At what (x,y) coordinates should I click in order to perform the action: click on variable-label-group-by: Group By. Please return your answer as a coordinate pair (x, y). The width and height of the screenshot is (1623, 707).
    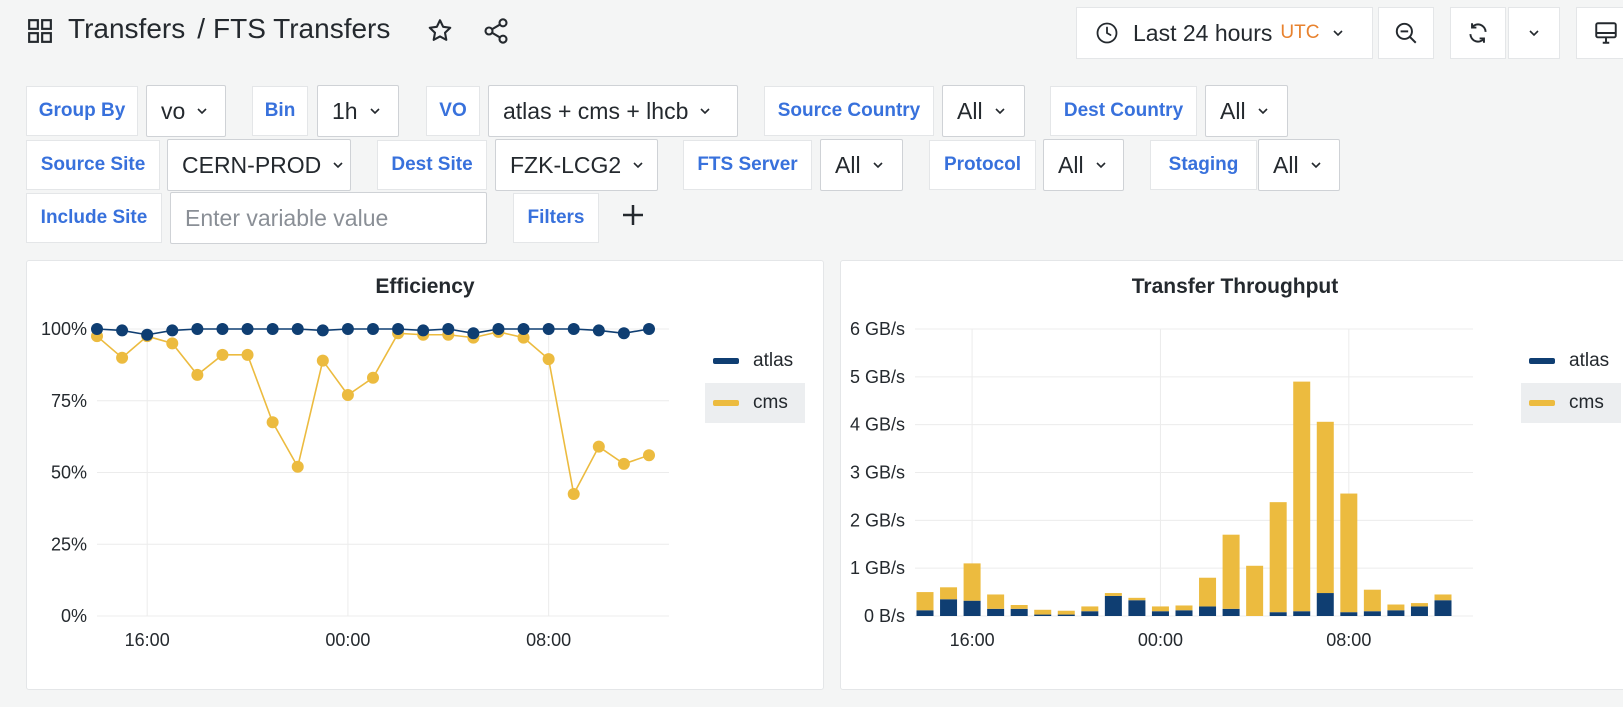
    Looking at the image, I should click on (82, 111).